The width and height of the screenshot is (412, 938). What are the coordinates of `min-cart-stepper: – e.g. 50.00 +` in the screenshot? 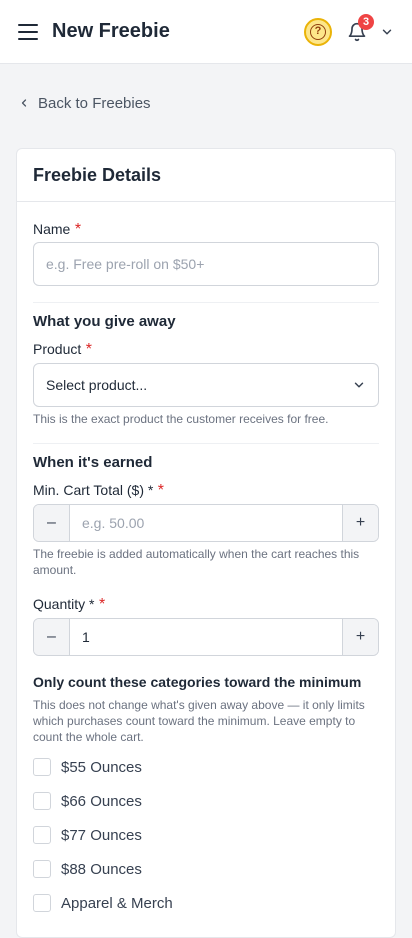 It's located at (206, 523).